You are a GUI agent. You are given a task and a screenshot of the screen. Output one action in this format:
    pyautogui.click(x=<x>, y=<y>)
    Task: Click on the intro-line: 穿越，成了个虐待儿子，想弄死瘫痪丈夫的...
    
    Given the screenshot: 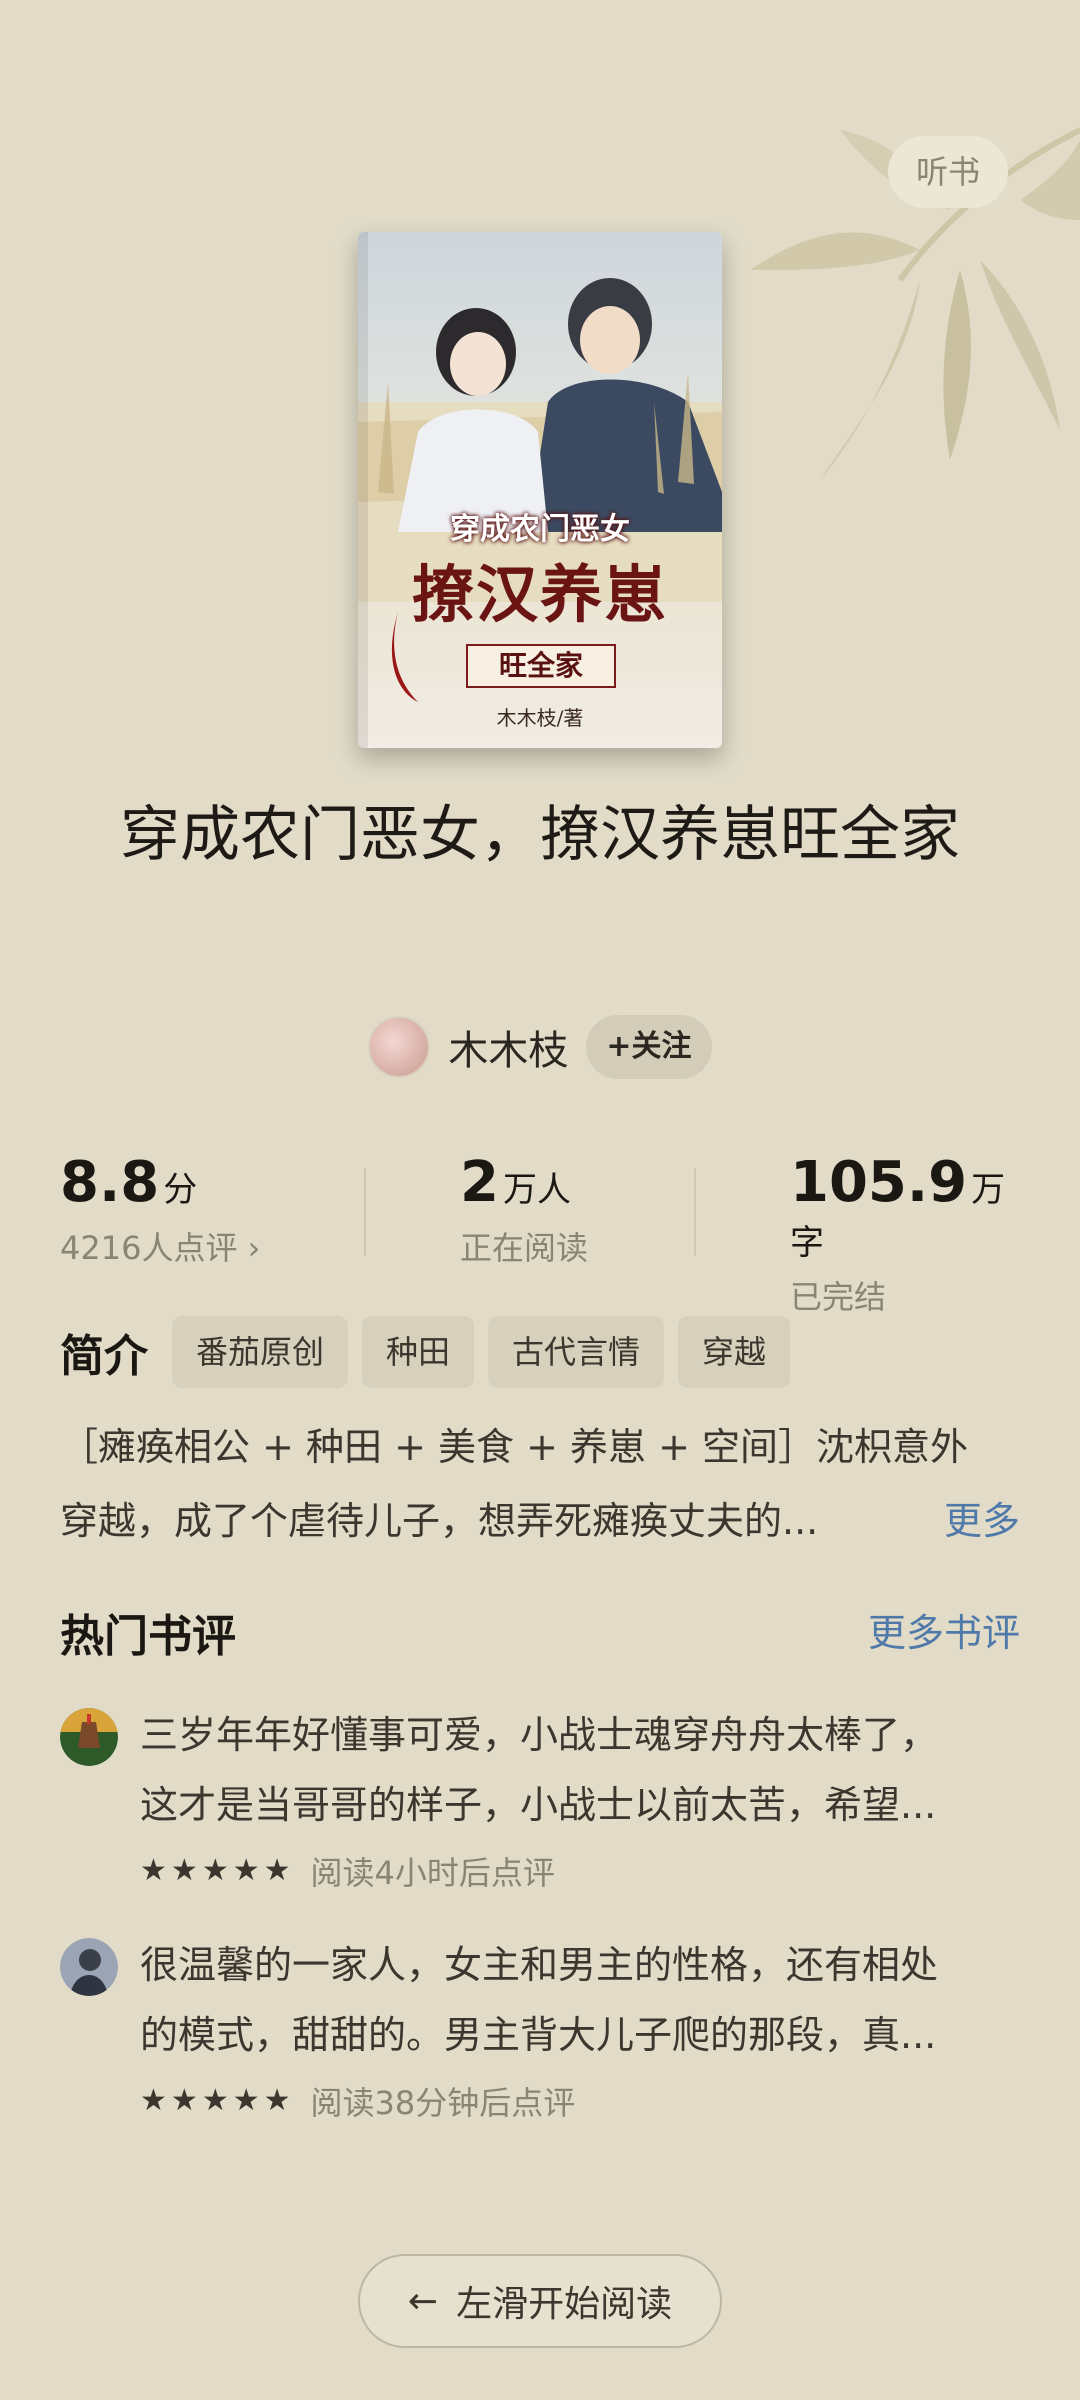 What is the action you would take?
    pyautogui.click(x=439, y=1521)
    